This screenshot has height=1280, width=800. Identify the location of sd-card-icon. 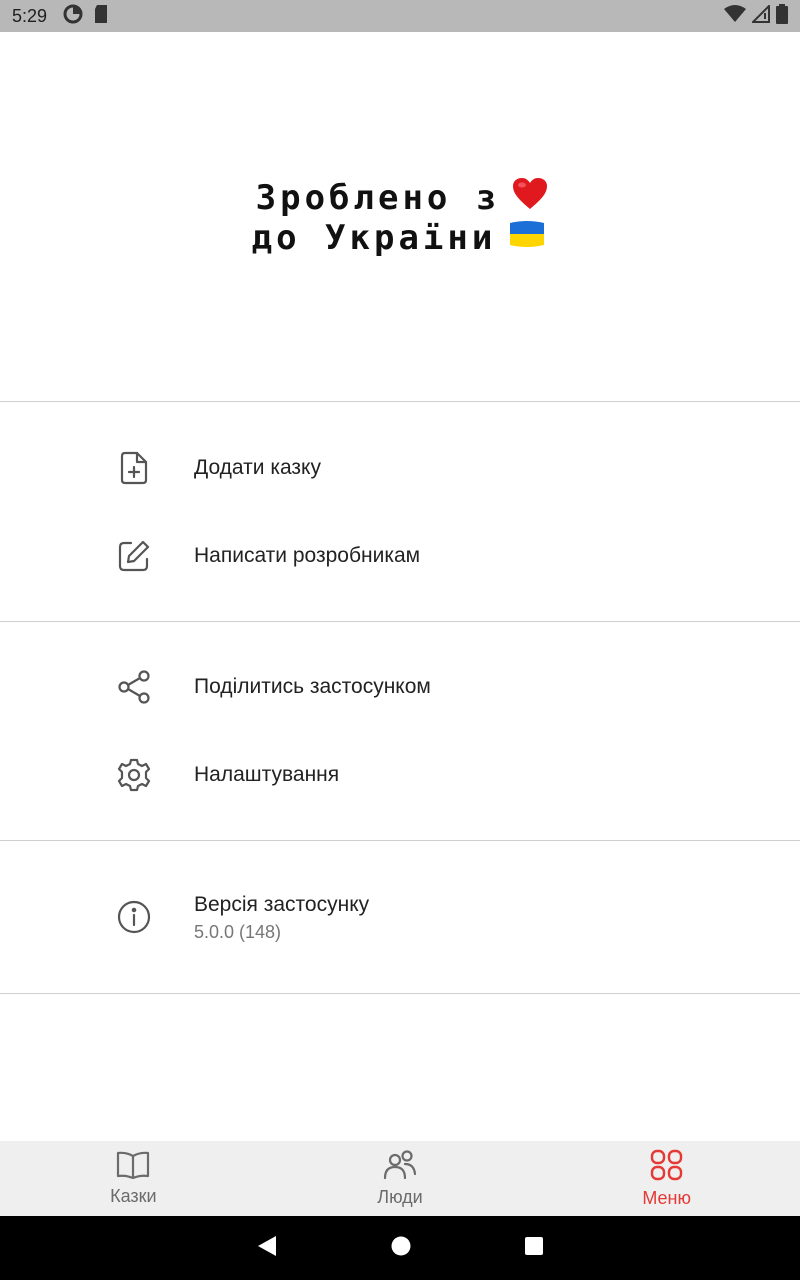
(101, 16).